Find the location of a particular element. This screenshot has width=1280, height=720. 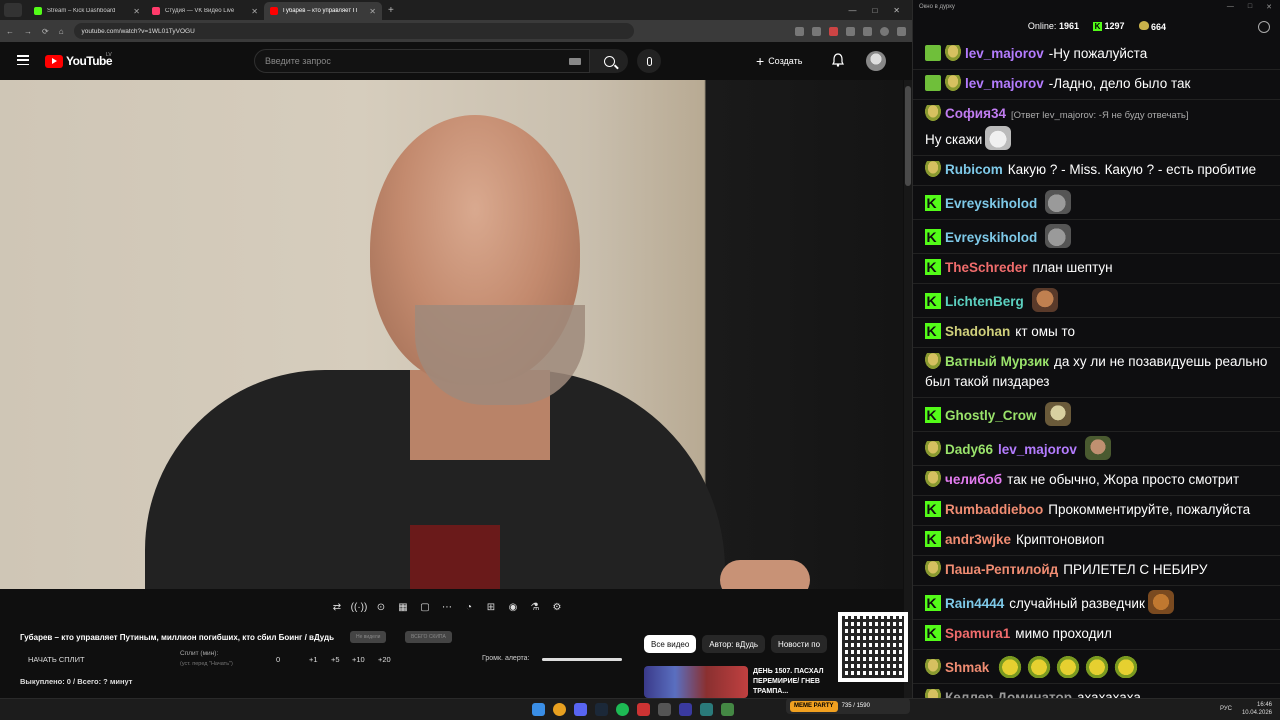

chat-username: LichtenBerg is located at coordinates (984, 301).